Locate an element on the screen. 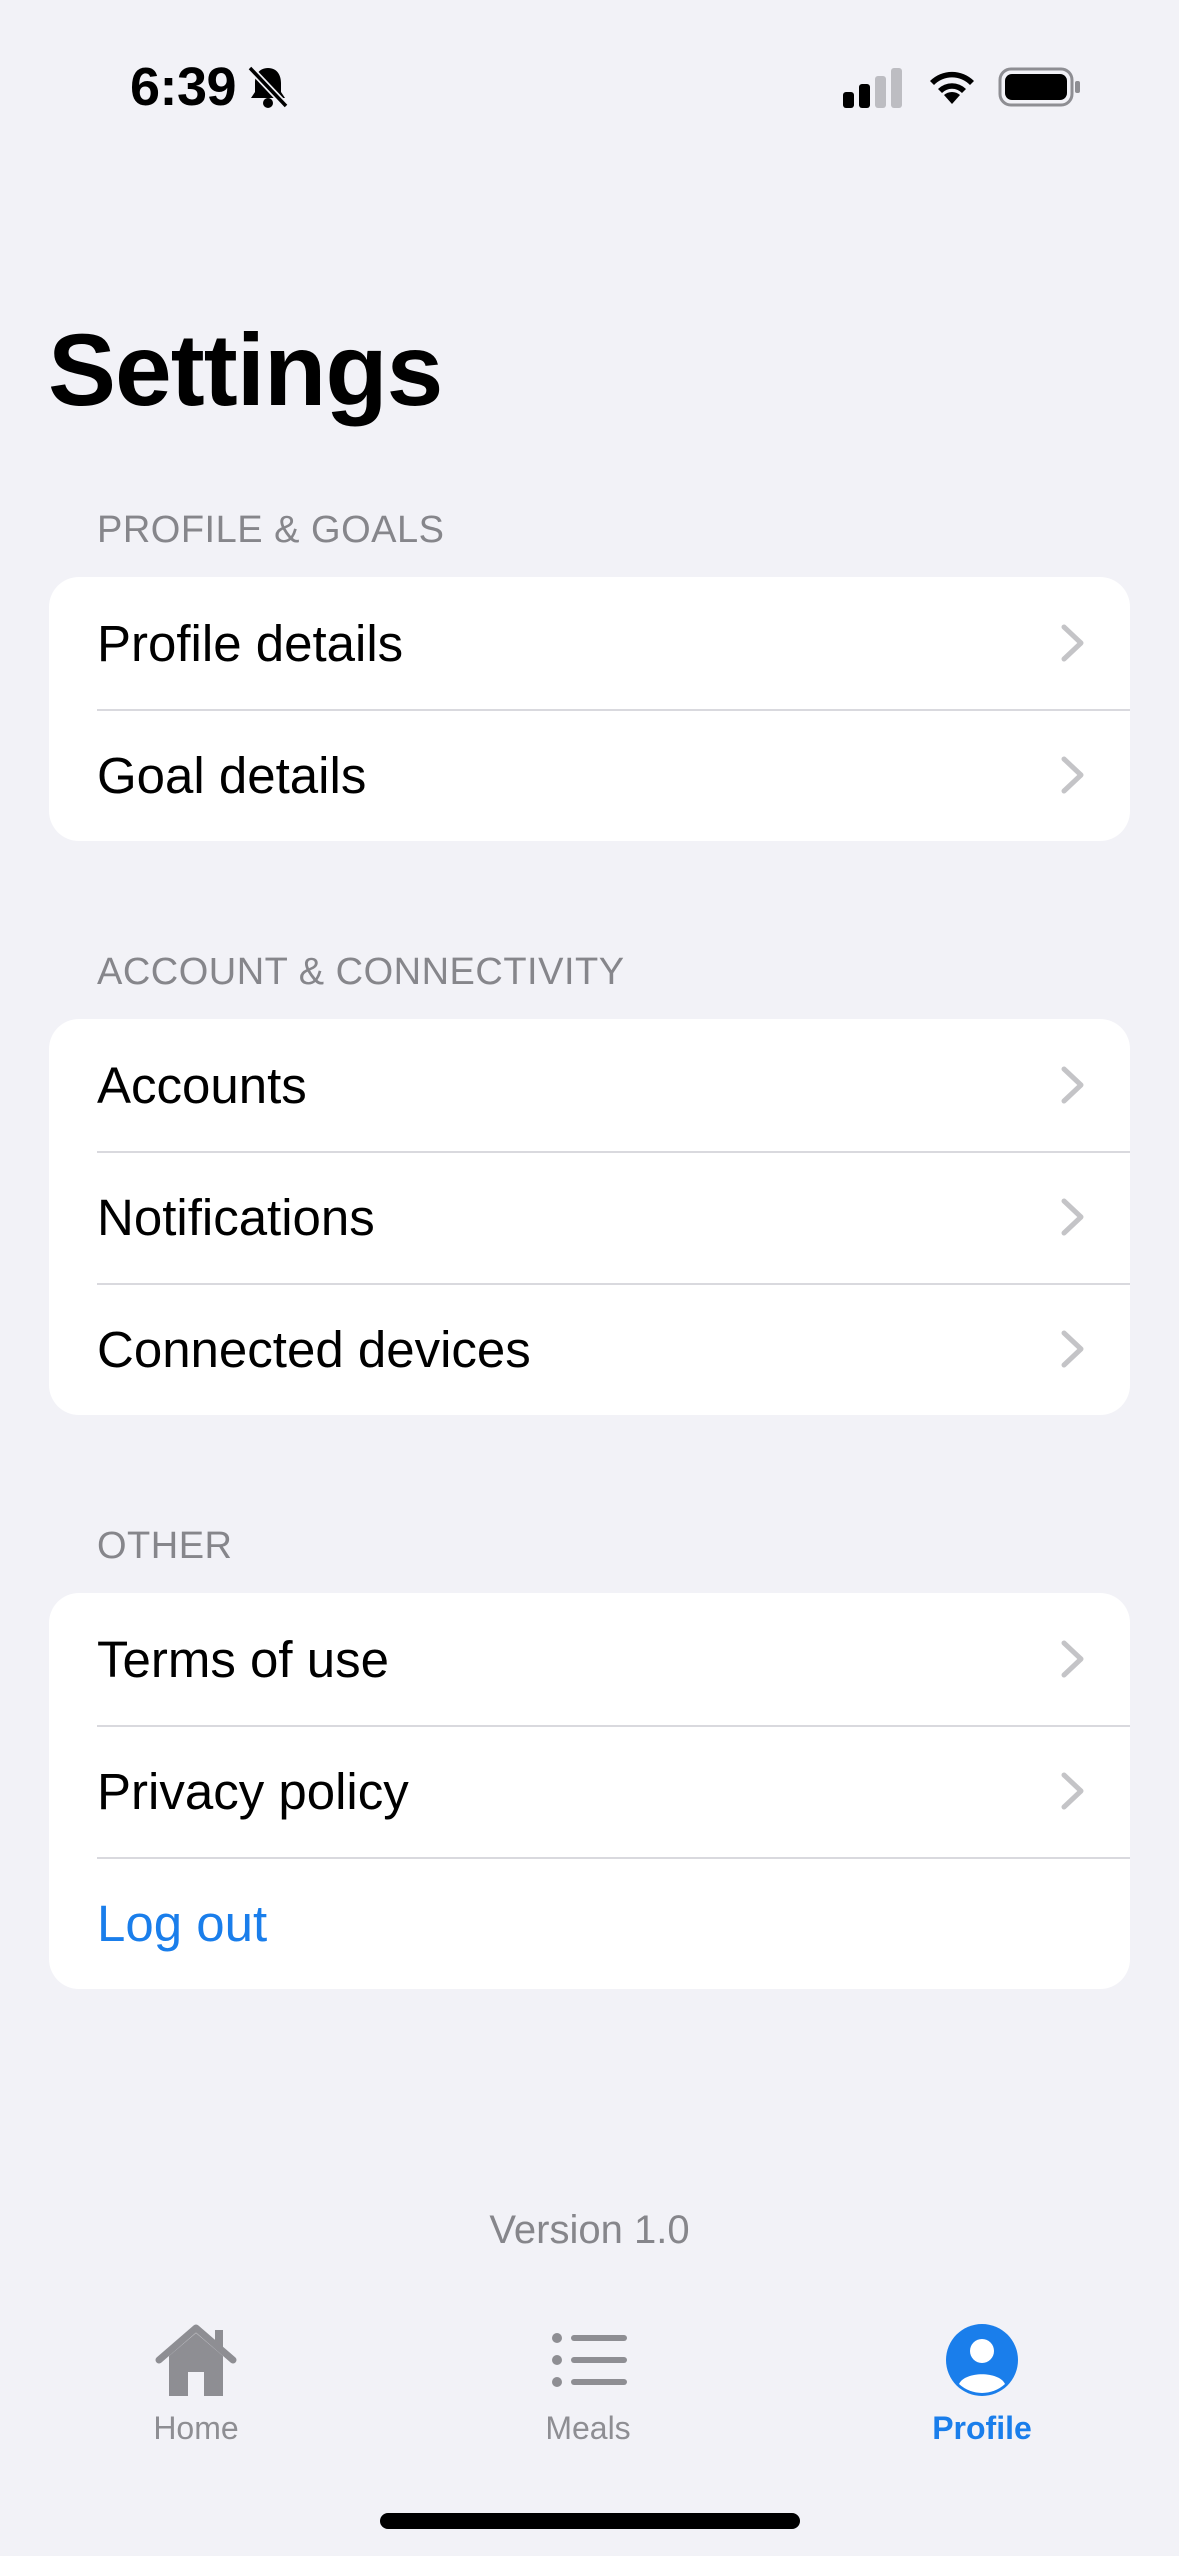 The width and height of the screenshot is (1179, 2556). row-label: Privacy policy is located at coordinates (253, 1791).